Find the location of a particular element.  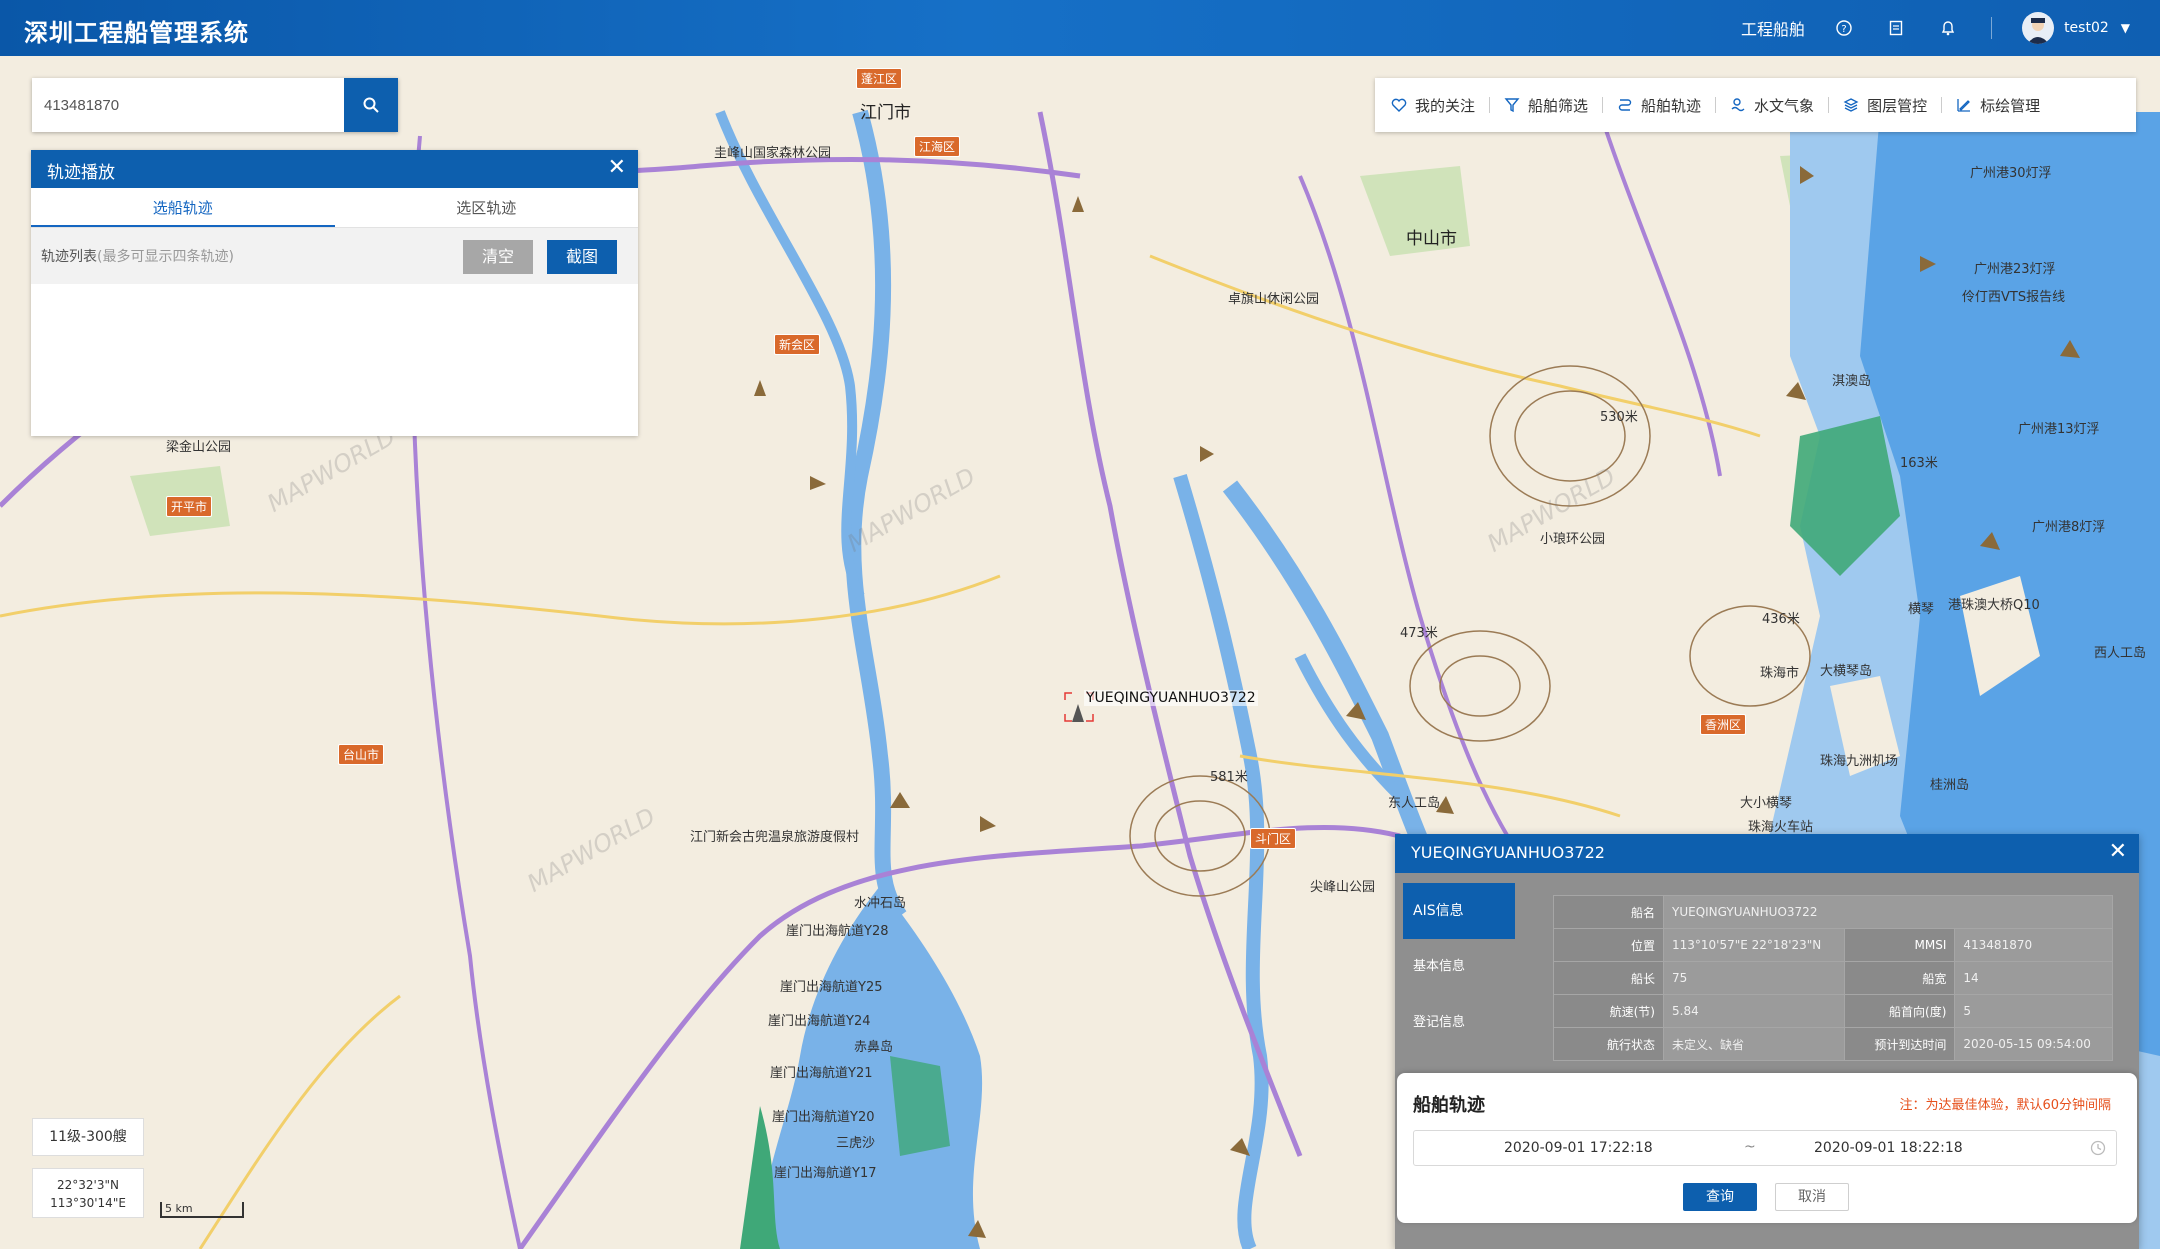

field-label: 航行状态 is located at coordinates (1608, 1044).